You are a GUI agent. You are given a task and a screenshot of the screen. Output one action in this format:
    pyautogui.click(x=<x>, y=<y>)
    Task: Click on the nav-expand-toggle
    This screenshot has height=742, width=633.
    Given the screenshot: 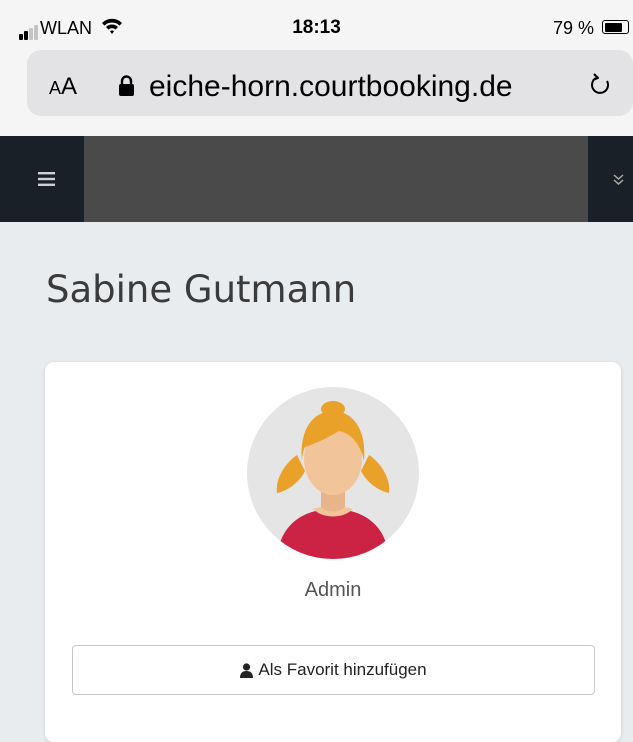 What is the action you would take?
    pyautogui.click(x=610, y=179)
    